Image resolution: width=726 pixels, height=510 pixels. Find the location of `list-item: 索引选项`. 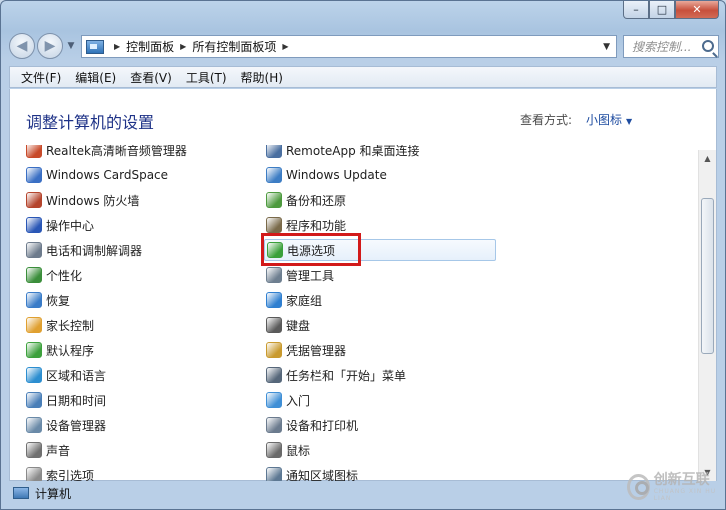

list-item: 索引选项 is located at coordinates (60, 472).